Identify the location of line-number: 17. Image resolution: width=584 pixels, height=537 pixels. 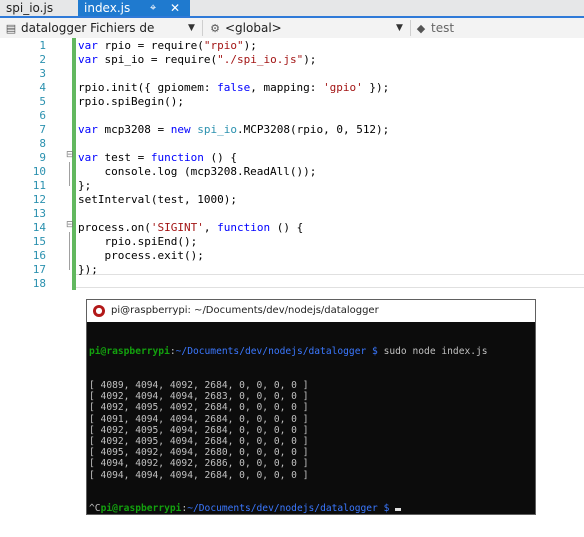
(39, 269).